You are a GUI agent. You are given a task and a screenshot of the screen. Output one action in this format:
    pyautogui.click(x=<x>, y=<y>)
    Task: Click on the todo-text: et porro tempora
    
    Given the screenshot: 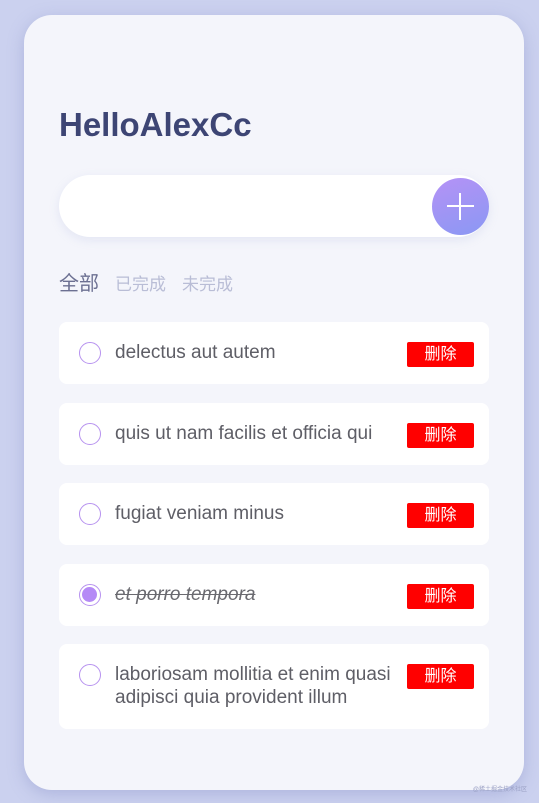 What is the action you would take?
    pyautogui.click(x=185, y=594)
    